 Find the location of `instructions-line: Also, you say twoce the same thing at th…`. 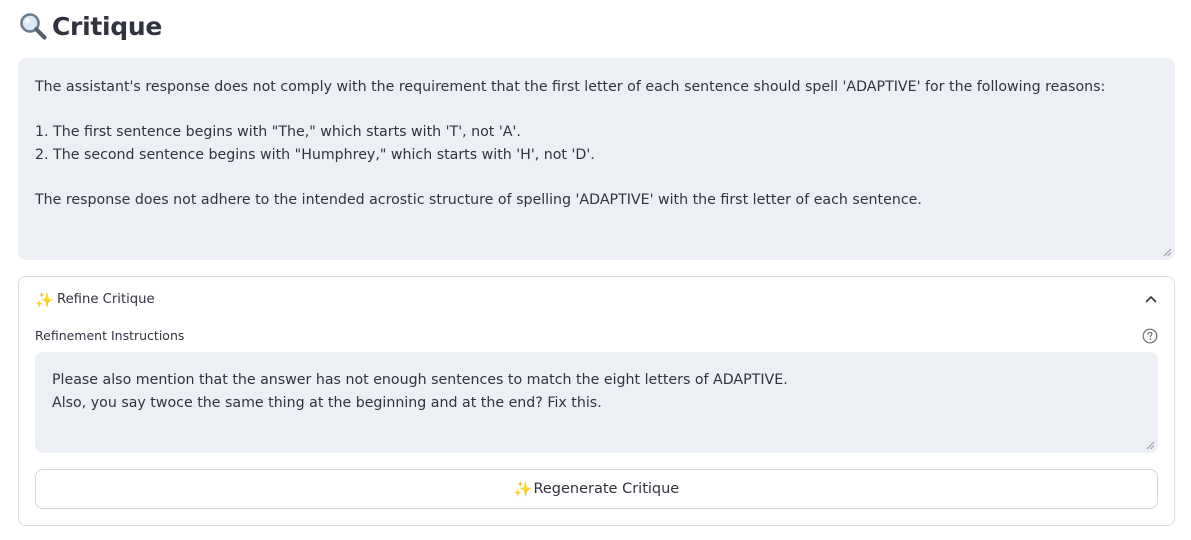

instructions-line: Also, you say twoce the same thing at th… is located at coordinates (327, 402).